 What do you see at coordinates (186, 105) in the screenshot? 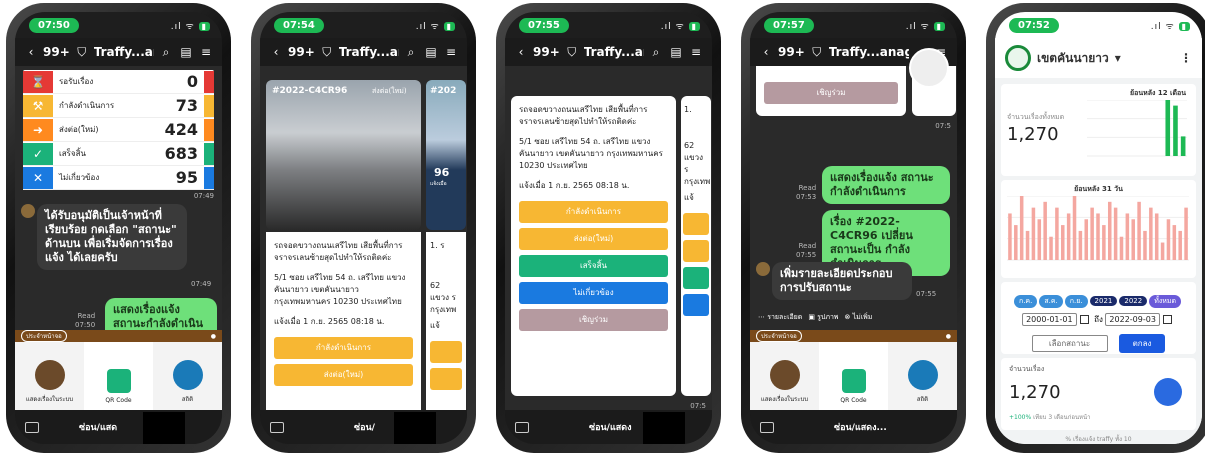
I see `stat-value: 73` at bounding box center [186, 105].